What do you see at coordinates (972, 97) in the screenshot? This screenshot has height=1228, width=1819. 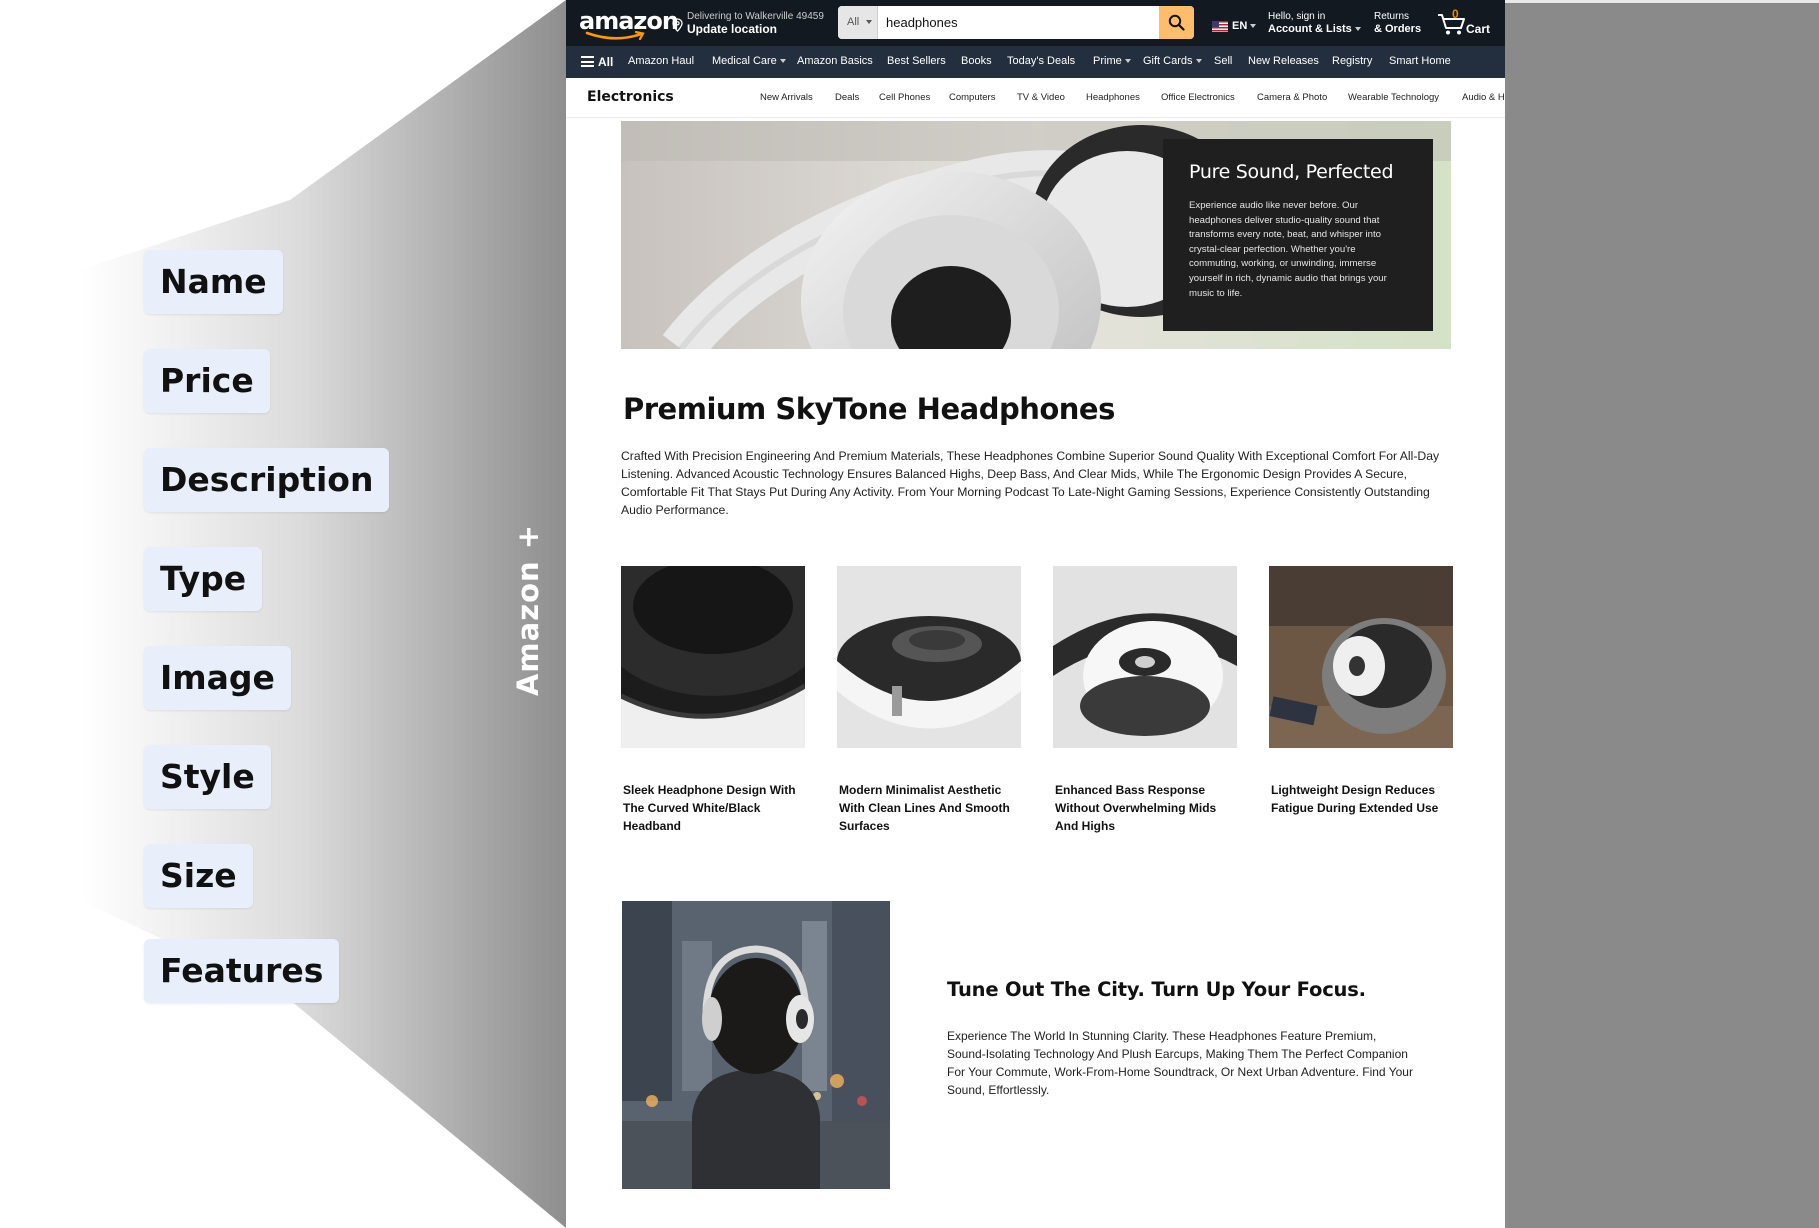 I see `category-link-computers: Computers` at bounding box center [972, 97].